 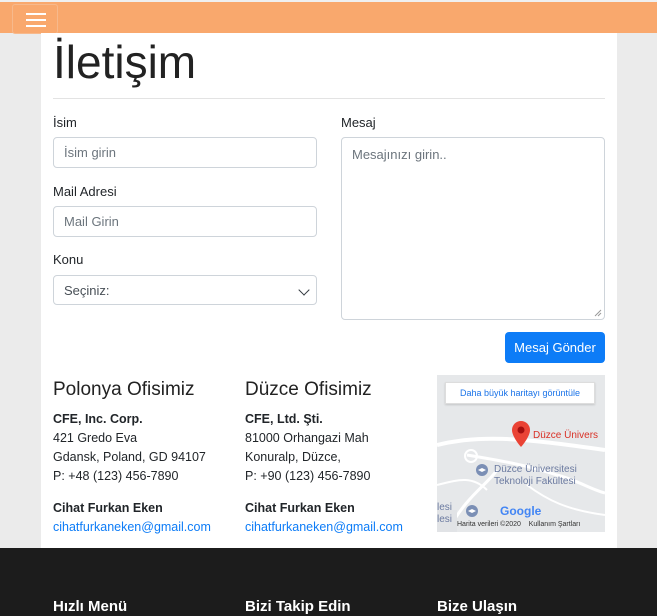 I want to click on message-label: Mesaj, so click(x=358, y=122).